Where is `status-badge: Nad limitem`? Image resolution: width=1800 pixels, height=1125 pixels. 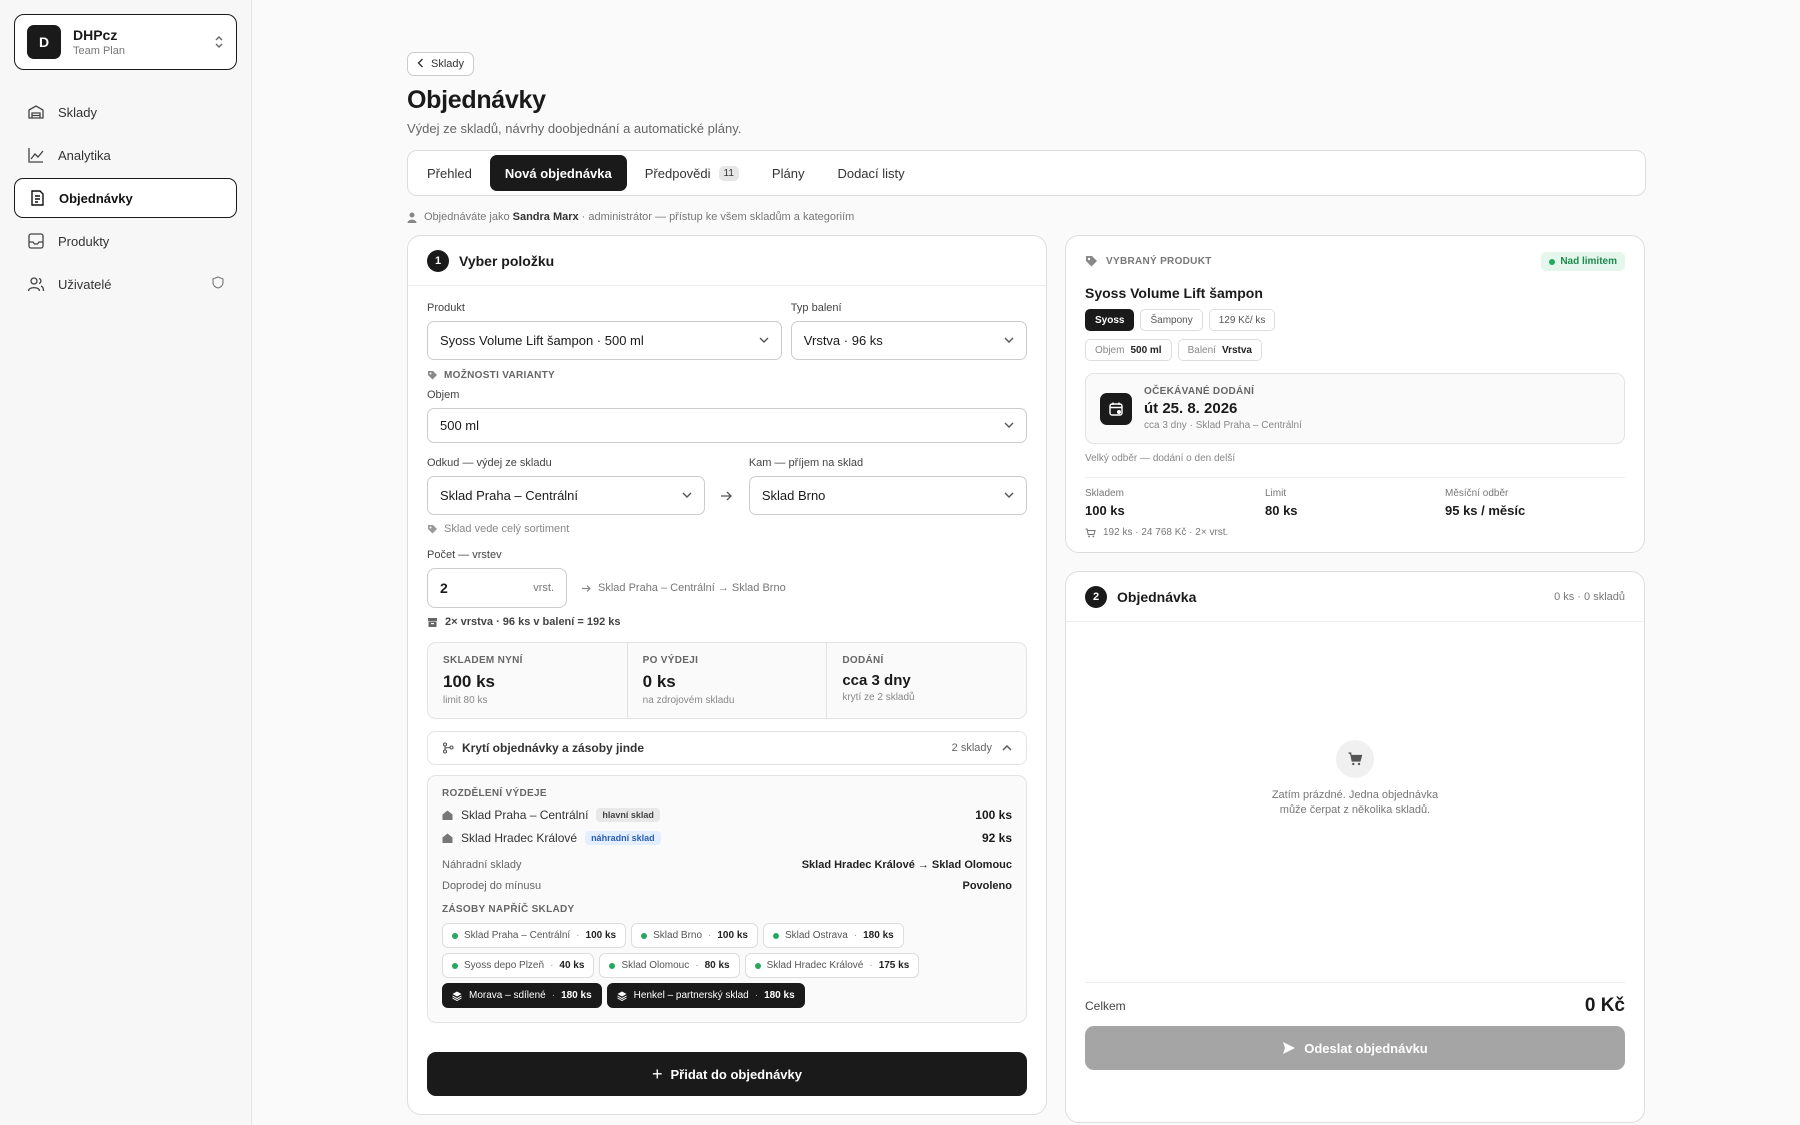 status-badge: Nad limitem is located at coordinates (1583, 261).